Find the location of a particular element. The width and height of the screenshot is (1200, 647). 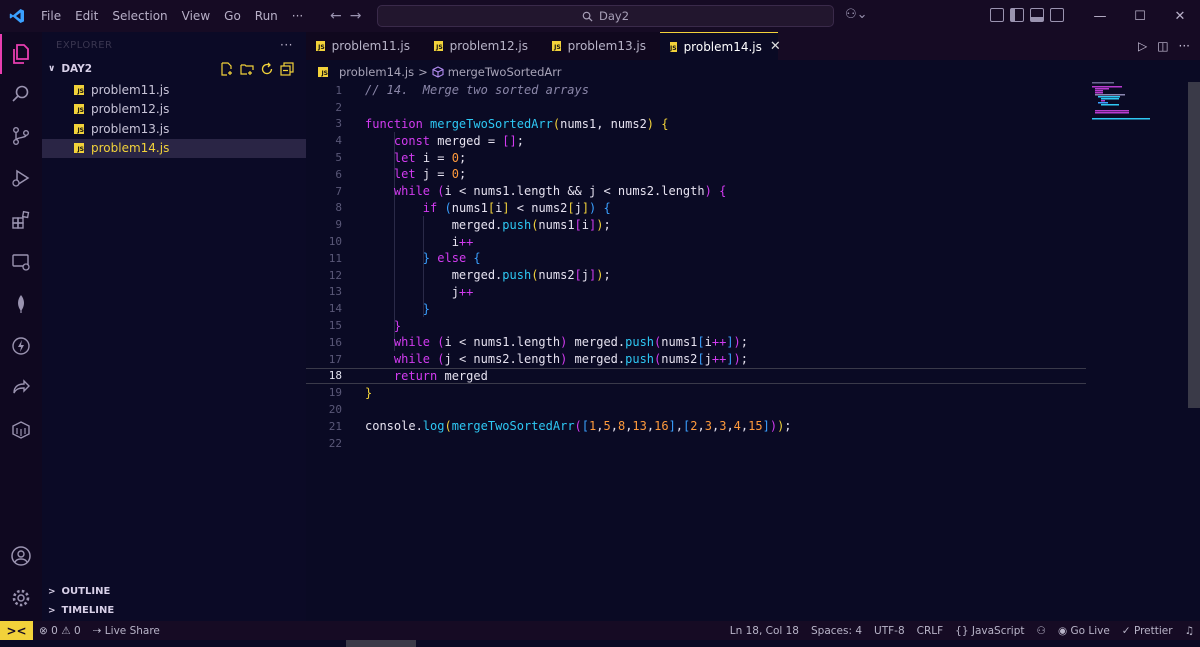

file-item-problem13: JS problem13.js is located at coordinates (174, 129).